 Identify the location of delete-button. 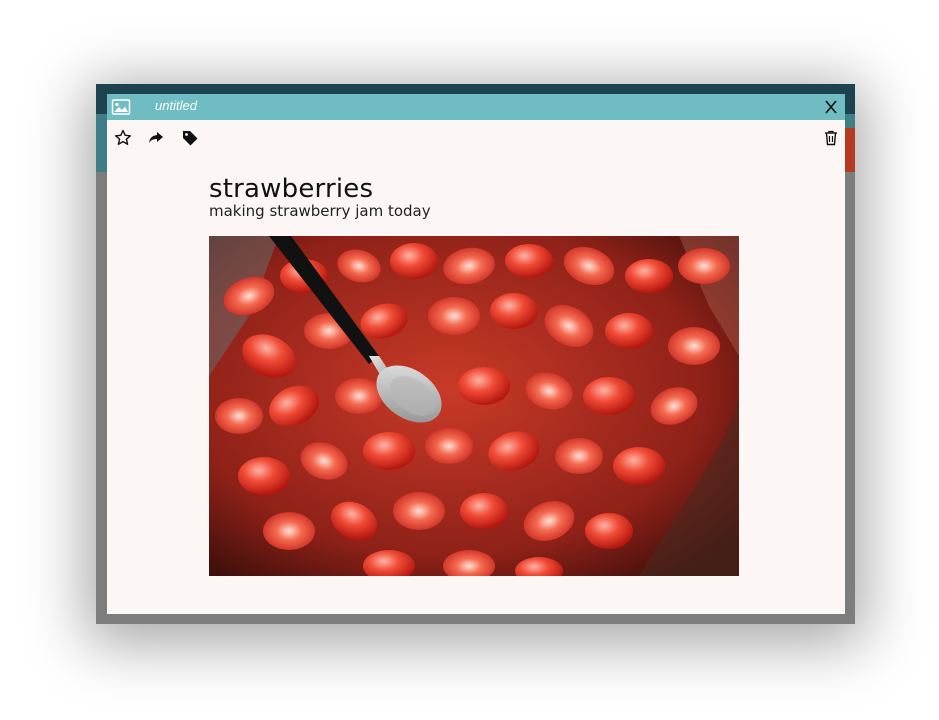
(831, 138).